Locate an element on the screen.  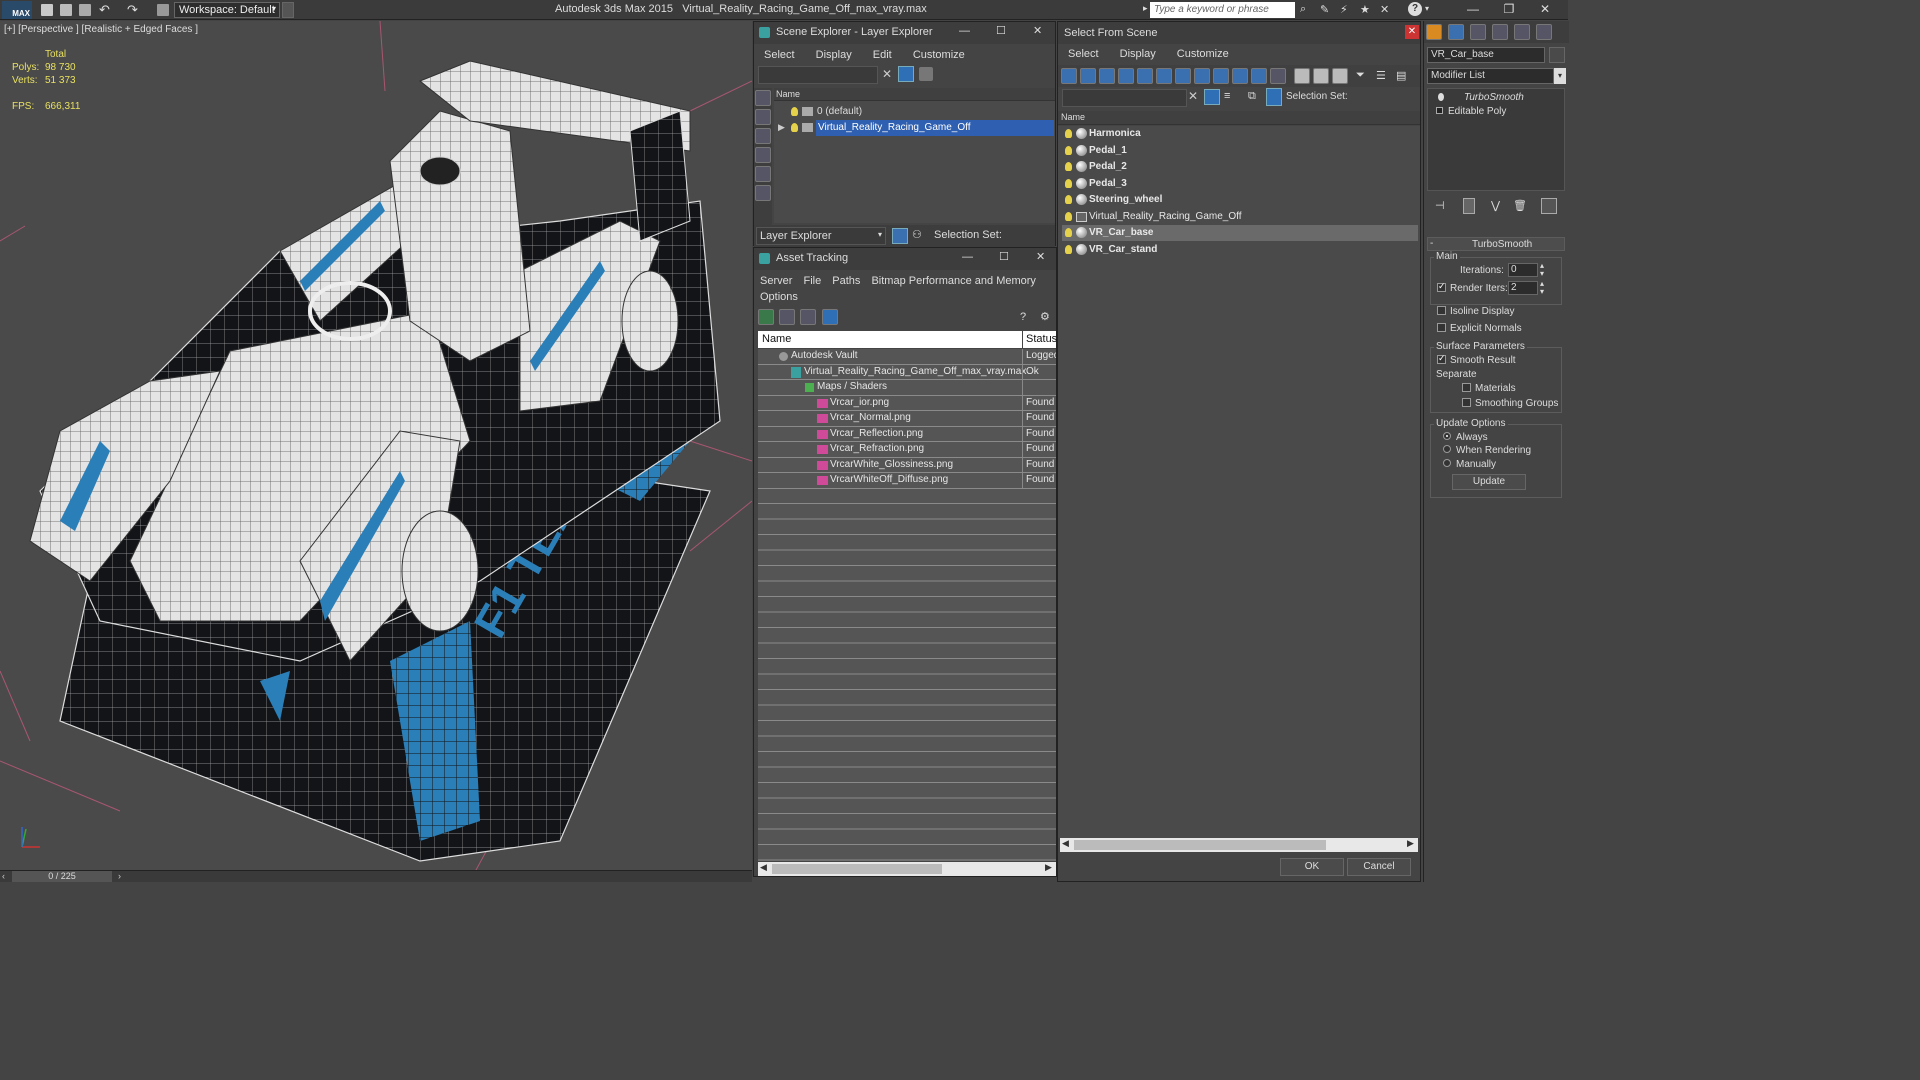
maximize-icon: ☐ is located at coordinates (1004, 256).